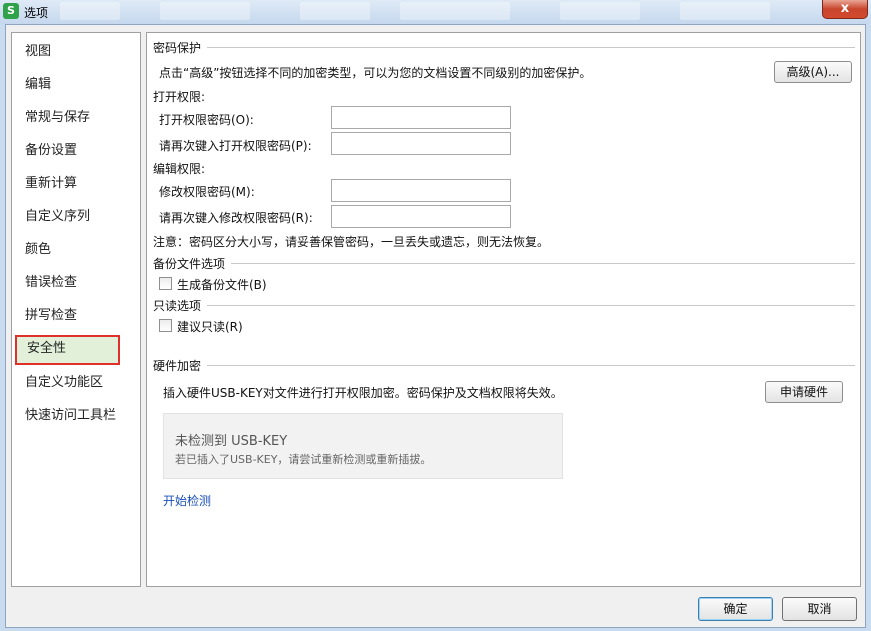 This screenshot has height=631, width=871. I want to click on sidebar-item-custom-lists: 自定义序列, so click(76, 217).